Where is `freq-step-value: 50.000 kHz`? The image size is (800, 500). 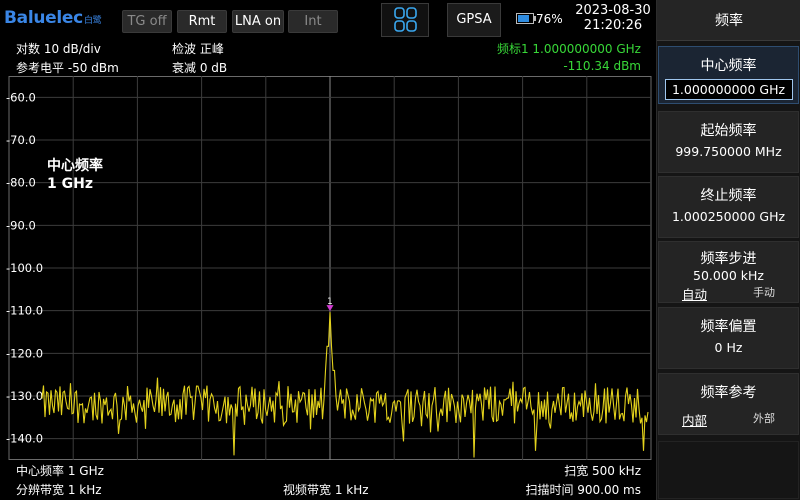
freq-step-value: 50.000 kHz is located at coordinates (728, 275).